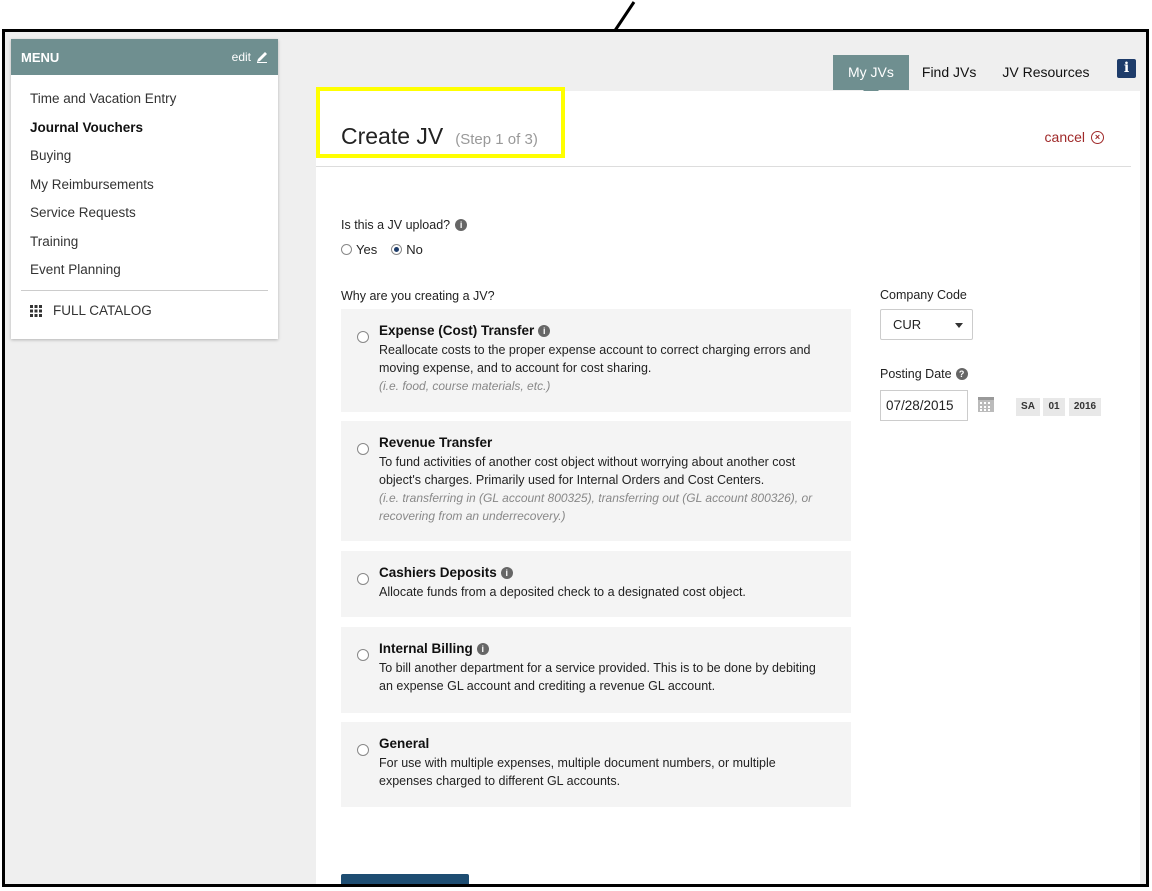 This screenshot has height=891, width=1152. What do you see at coordinates (262, 57) in the screenshot?
I see `pencil-icon` at bounding box center [262, 57].